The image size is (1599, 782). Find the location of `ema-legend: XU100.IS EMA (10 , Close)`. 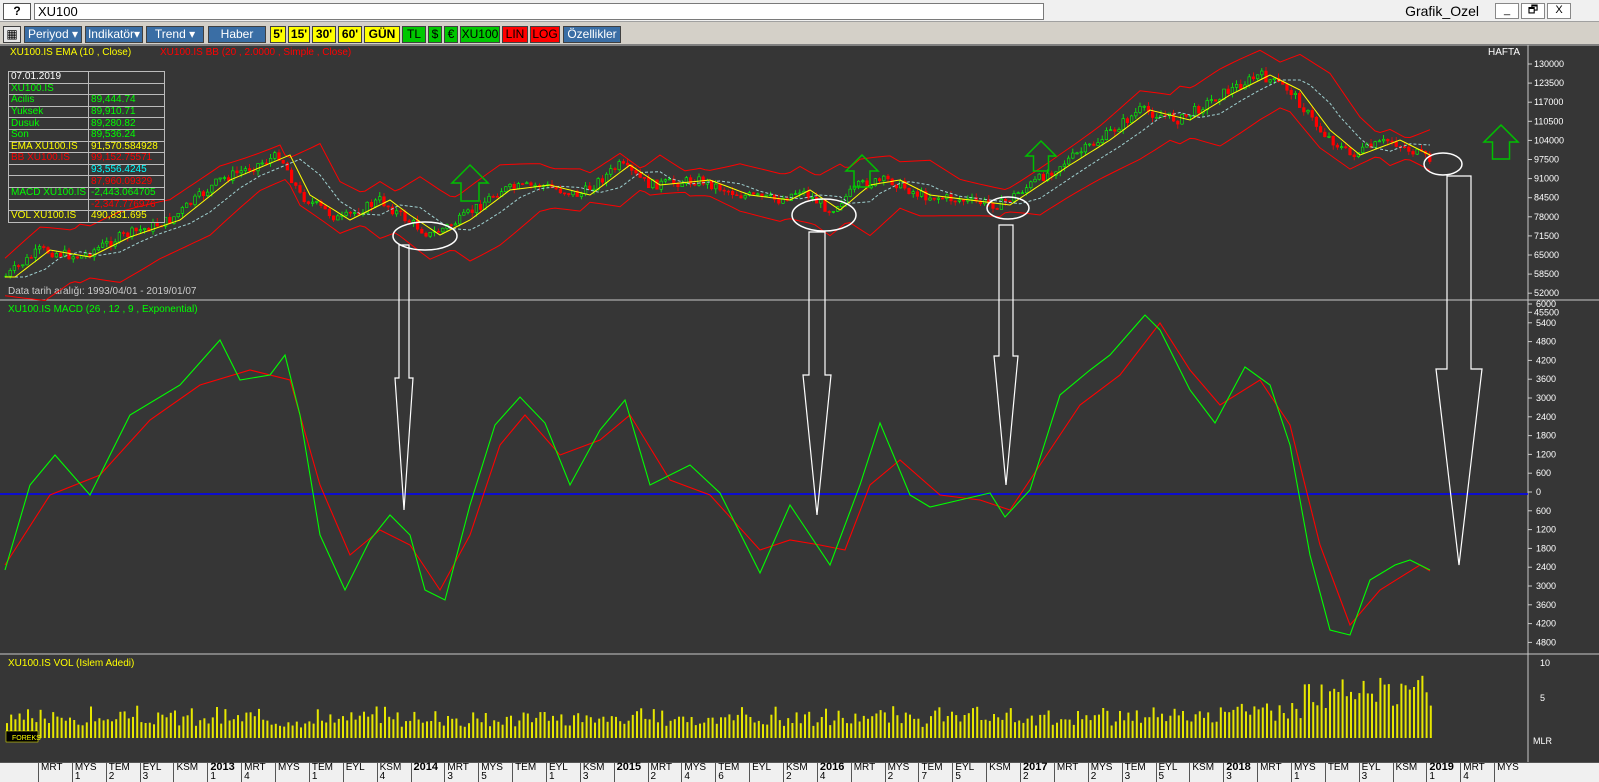

ema-legend: XU100.IS EMA (10 , Close) is located at coordinates (70, 52).